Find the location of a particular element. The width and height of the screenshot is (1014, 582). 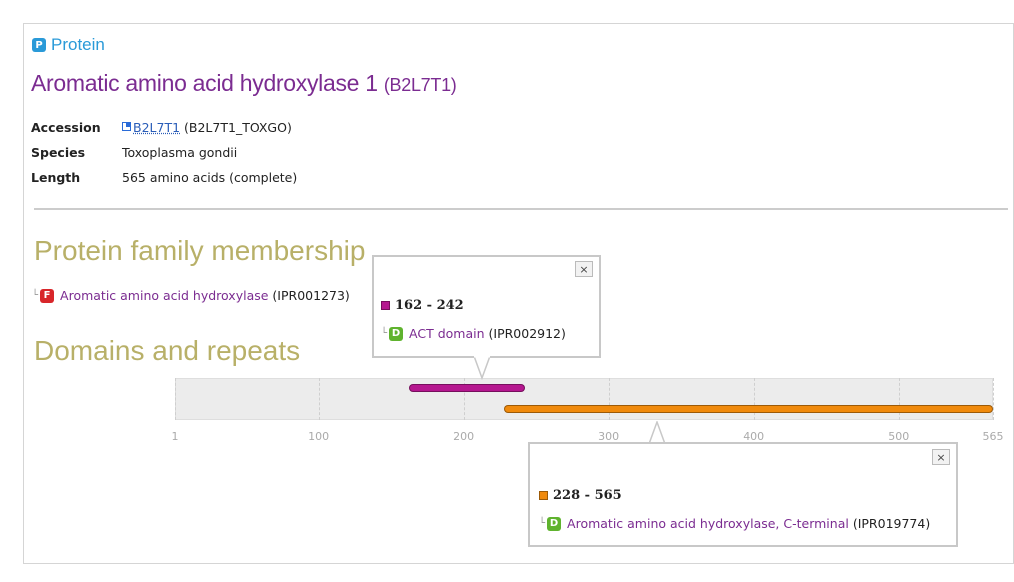

domain-id: (IPR019774) is located at coordinates (891, 523).